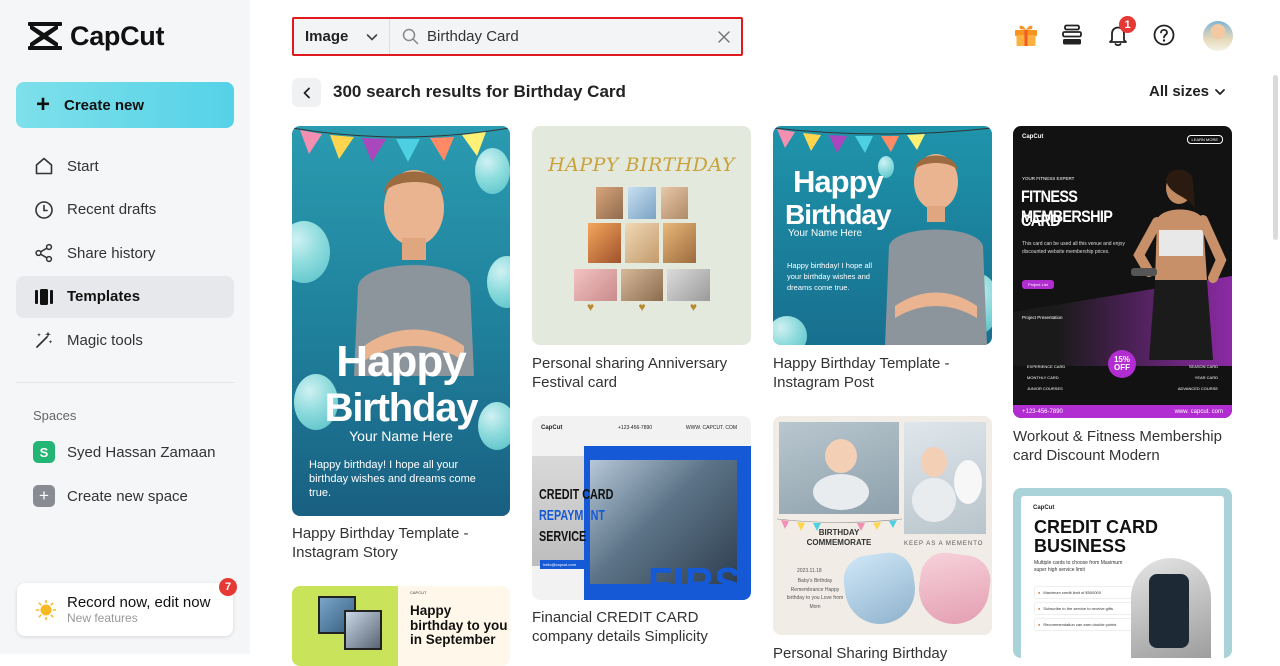  What do you see at coordinates (117, 35) in the screenshot?
I see `app-name: CapCut` at bounding box center [117, 35].